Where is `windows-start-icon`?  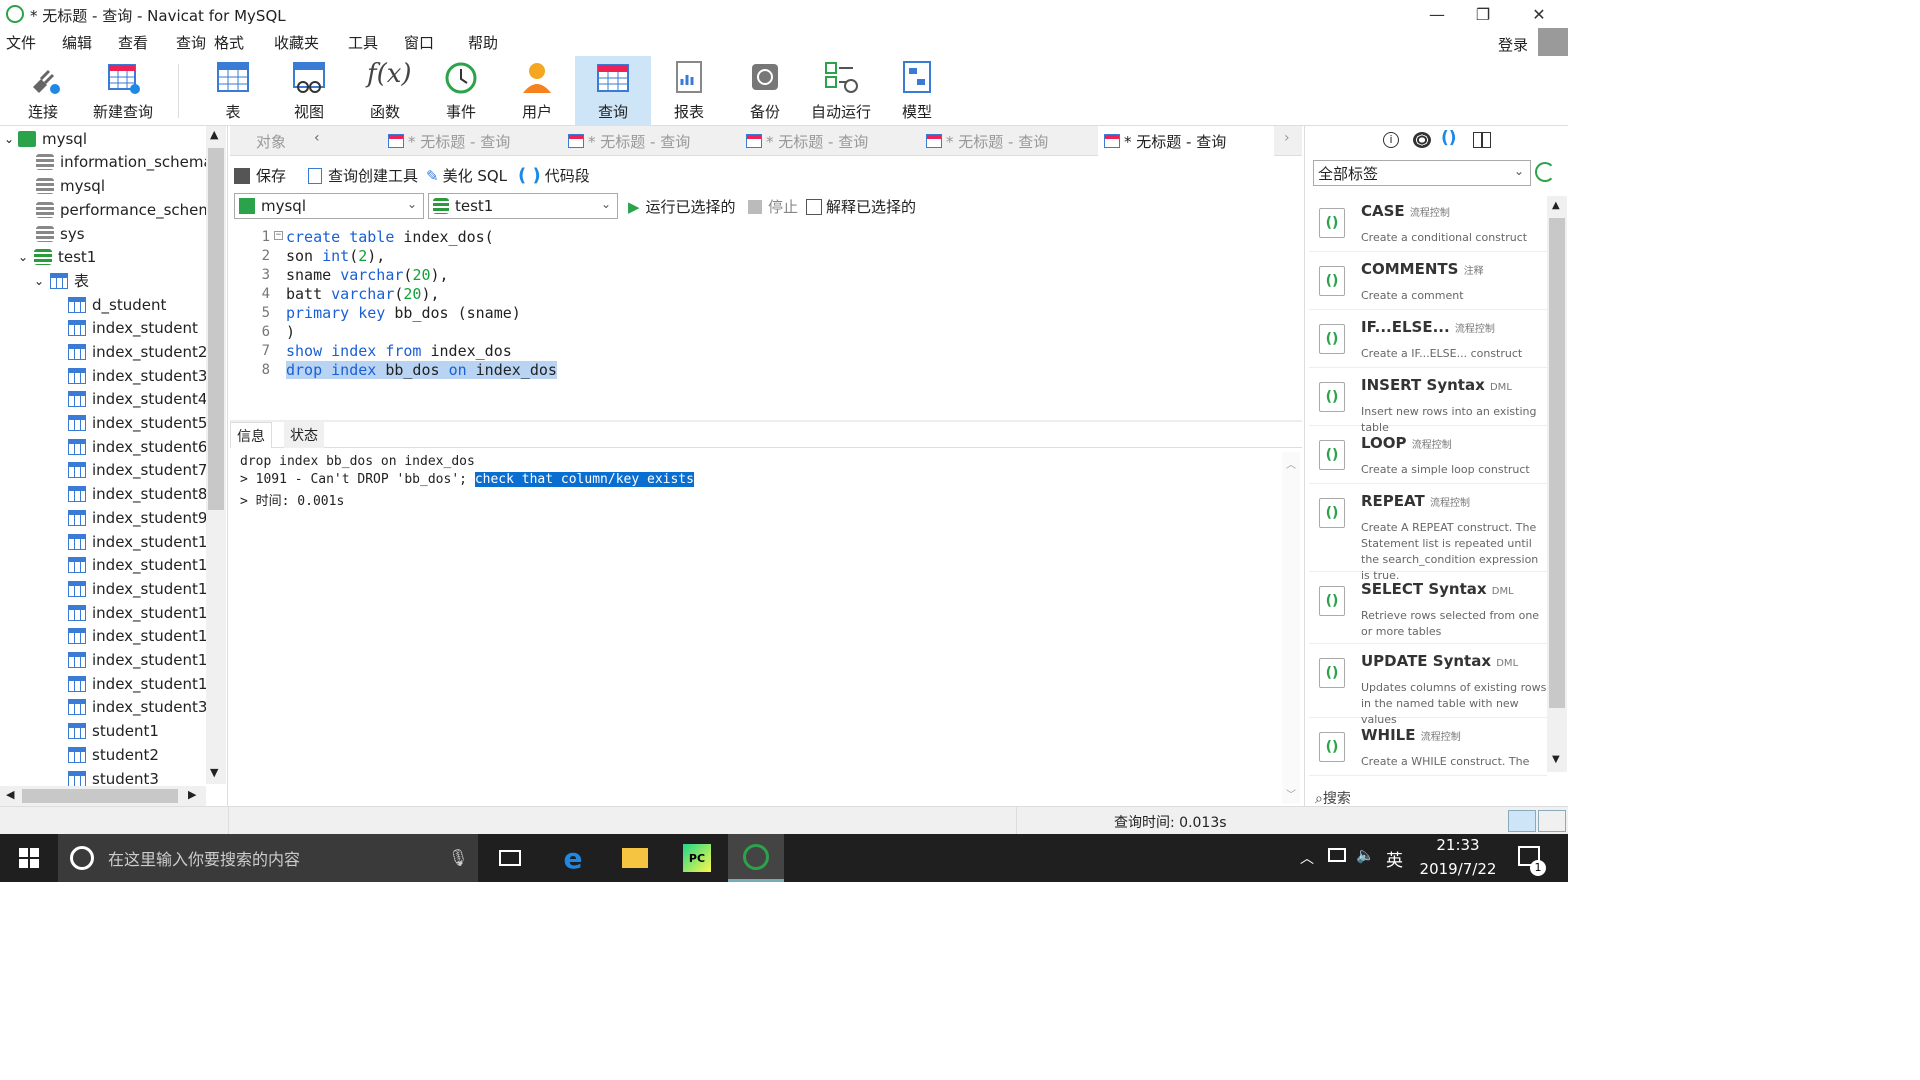
windows-start-icon is located at coordinates (29, 858).